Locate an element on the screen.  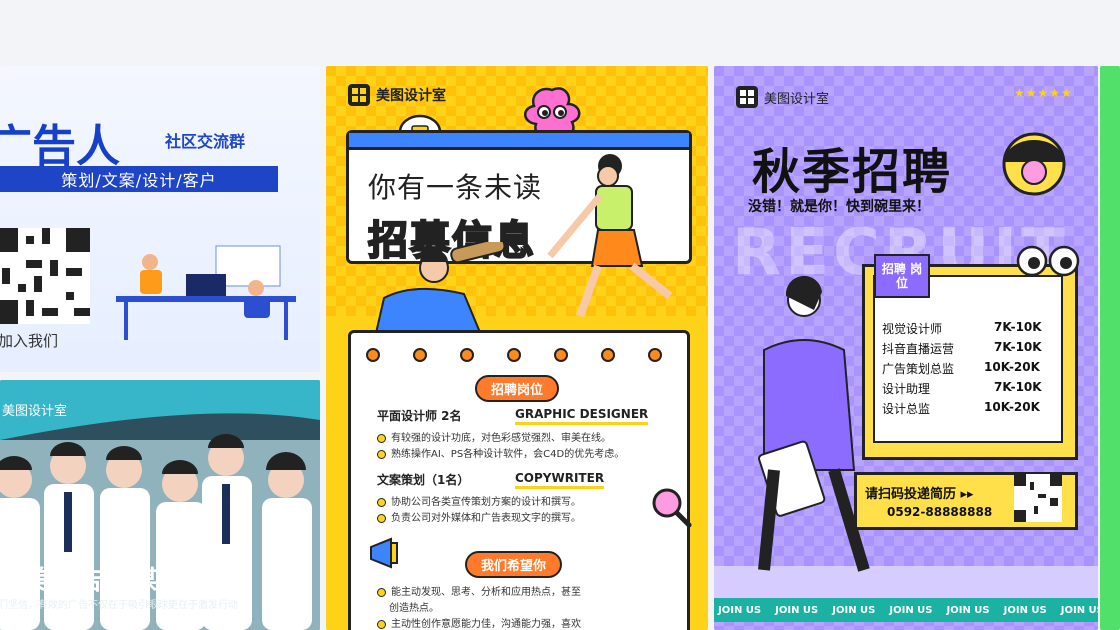
card-subtitle: 社区交流群 is located at coordinates (205, 141).